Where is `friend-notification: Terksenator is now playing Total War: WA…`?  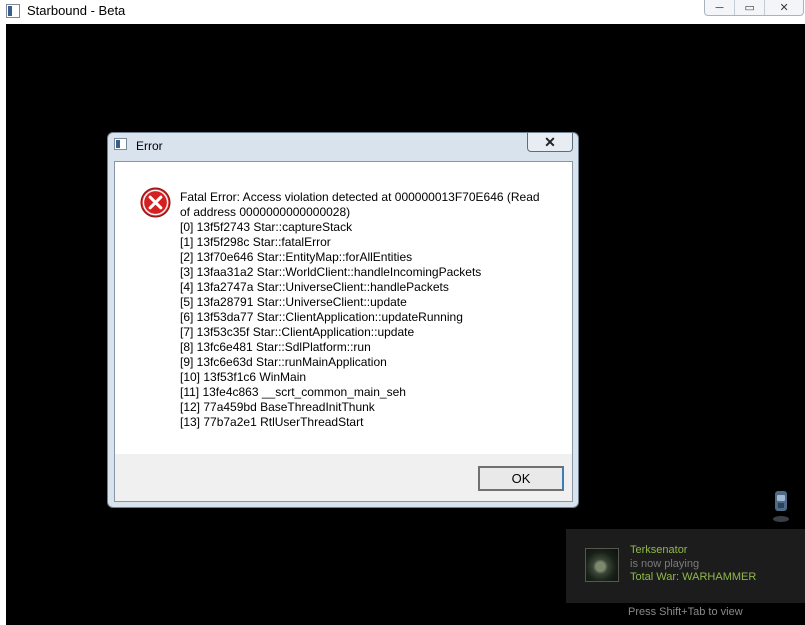
friend-notification: Terksenator is now playing Total War: WA… is located at coordinates (685, 566).